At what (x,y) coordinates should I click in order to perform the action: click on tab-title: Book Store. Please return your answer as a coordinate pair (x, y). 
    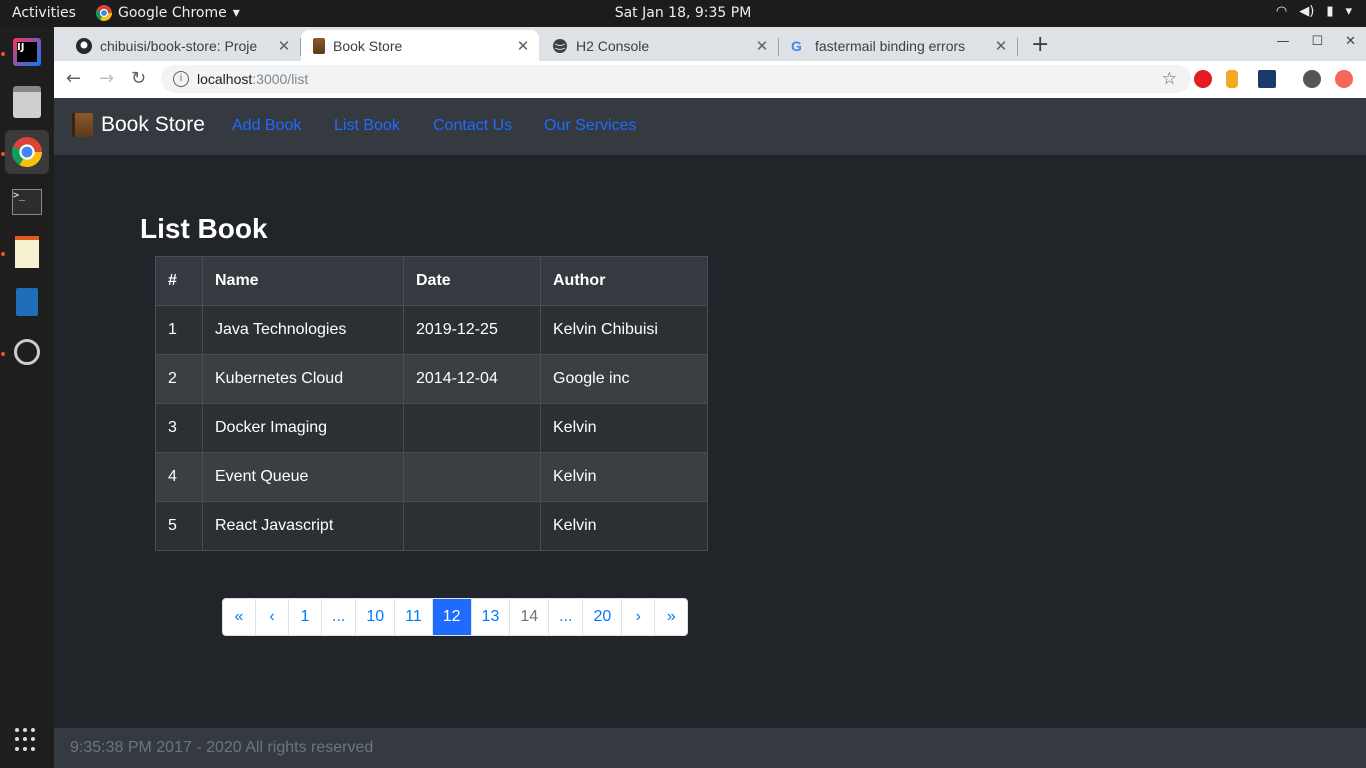
    Looking at the image, I should click on (368, 45).